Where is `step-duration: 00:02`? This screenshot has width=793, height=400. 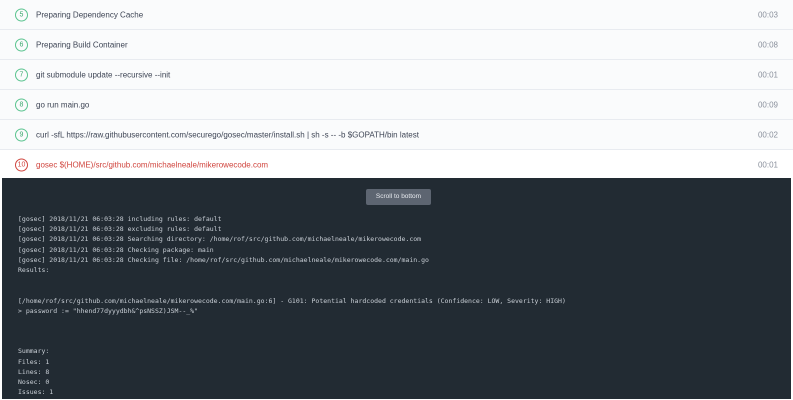 step-duration: 00:02 is located at coordinates (767, 134).